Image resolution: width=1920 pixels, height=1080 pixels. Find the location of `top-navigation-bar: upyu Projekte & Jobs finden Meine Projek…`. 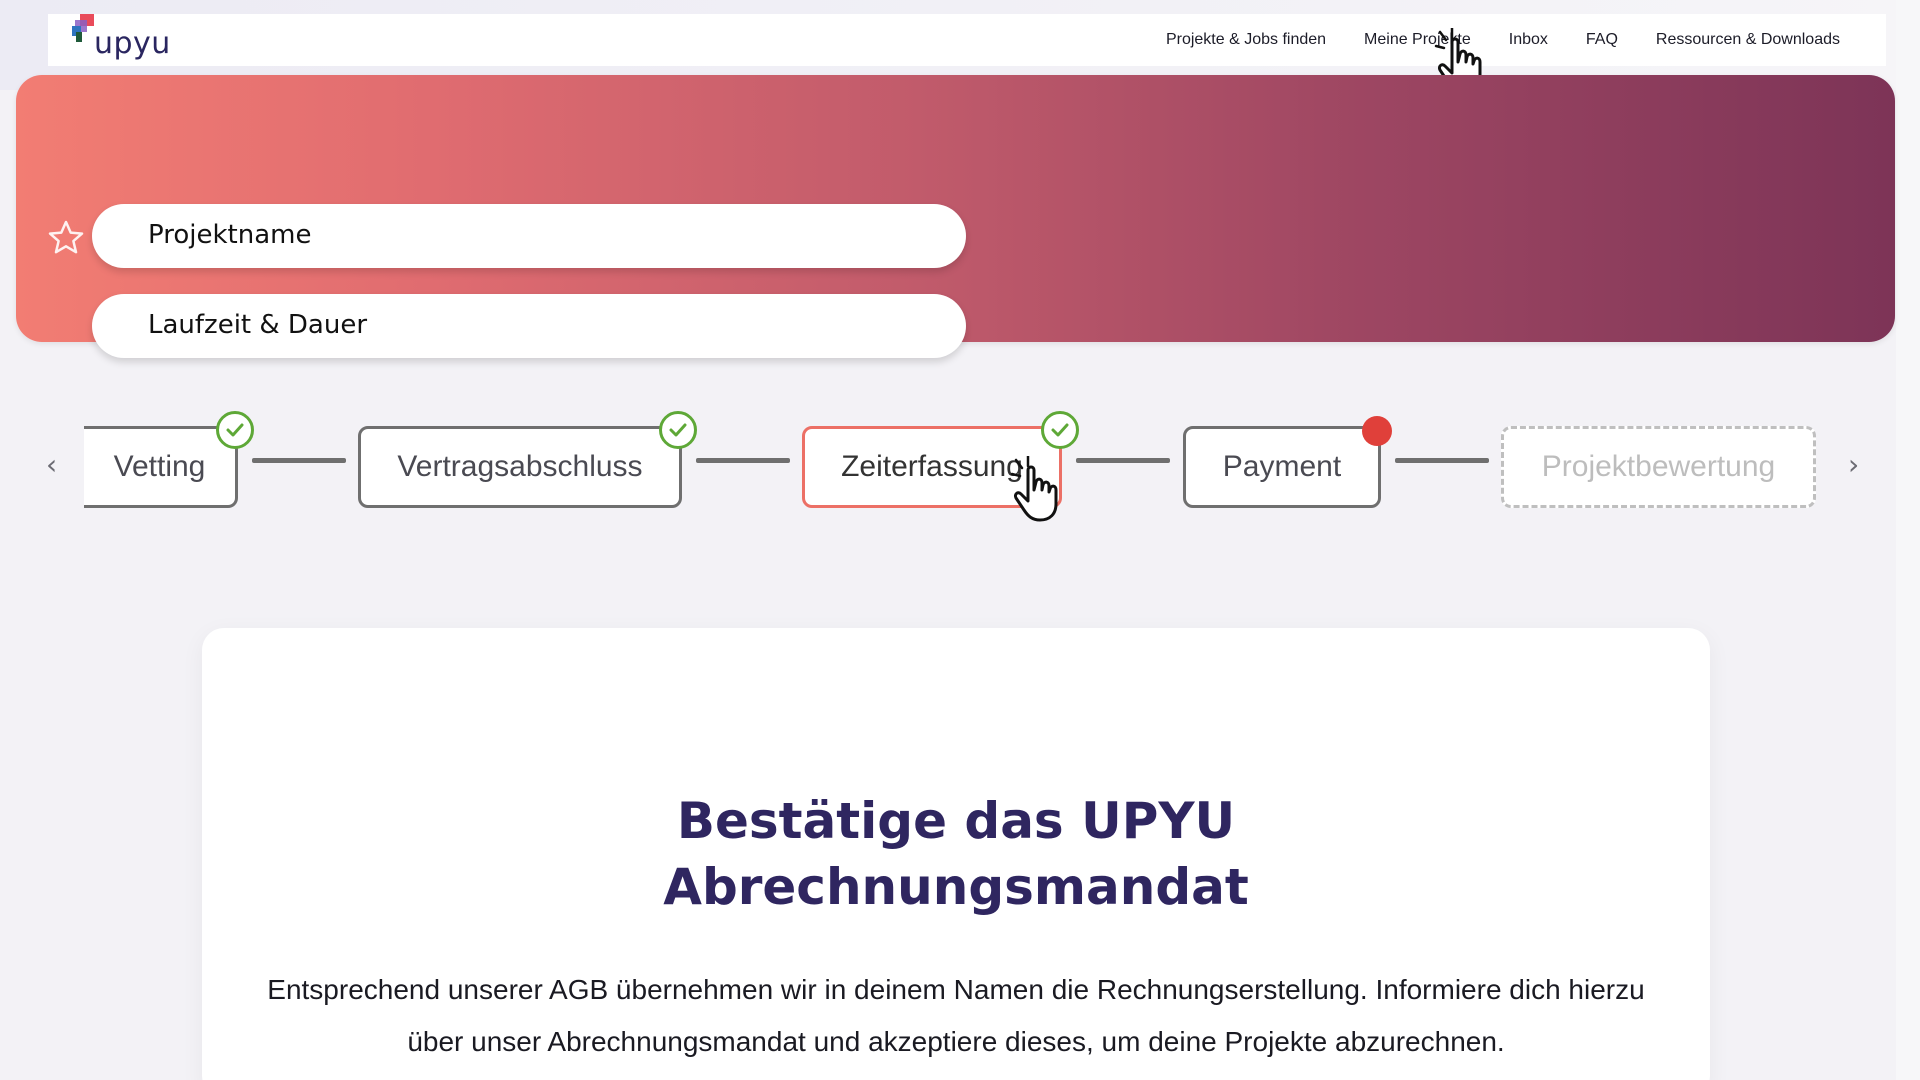

top-navigation-bar: upyu Projekte & Jobs finden Meine Projek… is located at coordinates (967, 40).